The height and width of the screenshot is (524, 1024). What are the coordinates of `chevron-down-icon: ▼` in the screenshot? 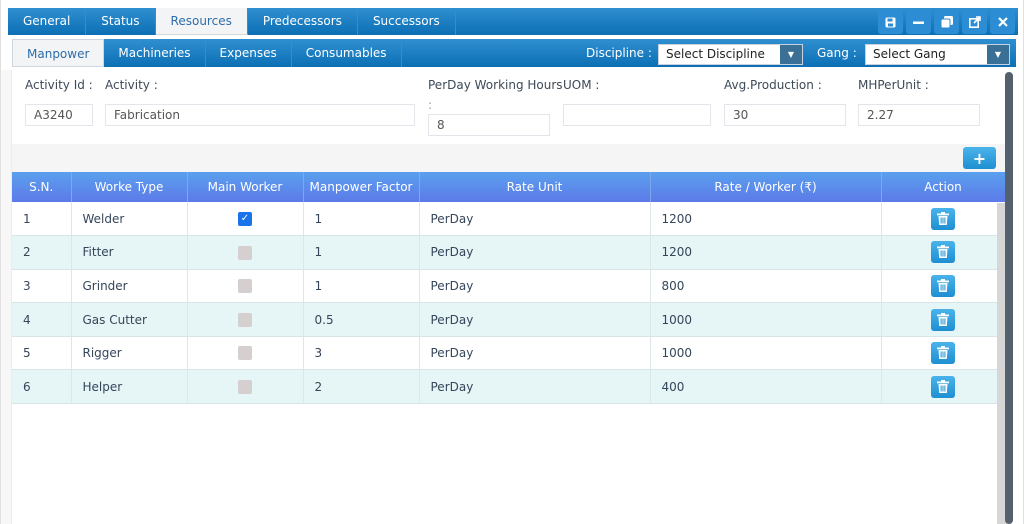 It's located at (998, 54).